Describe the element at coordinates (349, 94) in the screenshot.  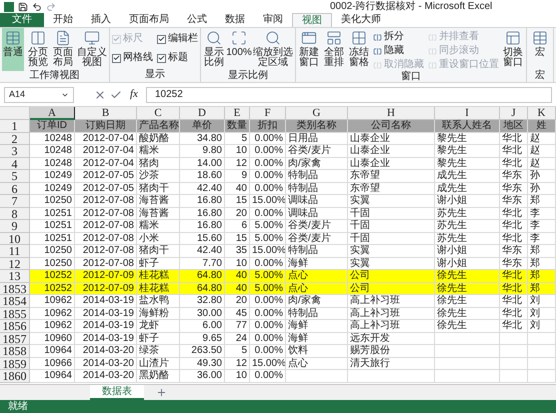
I see `formula-field: 10252` at that location.